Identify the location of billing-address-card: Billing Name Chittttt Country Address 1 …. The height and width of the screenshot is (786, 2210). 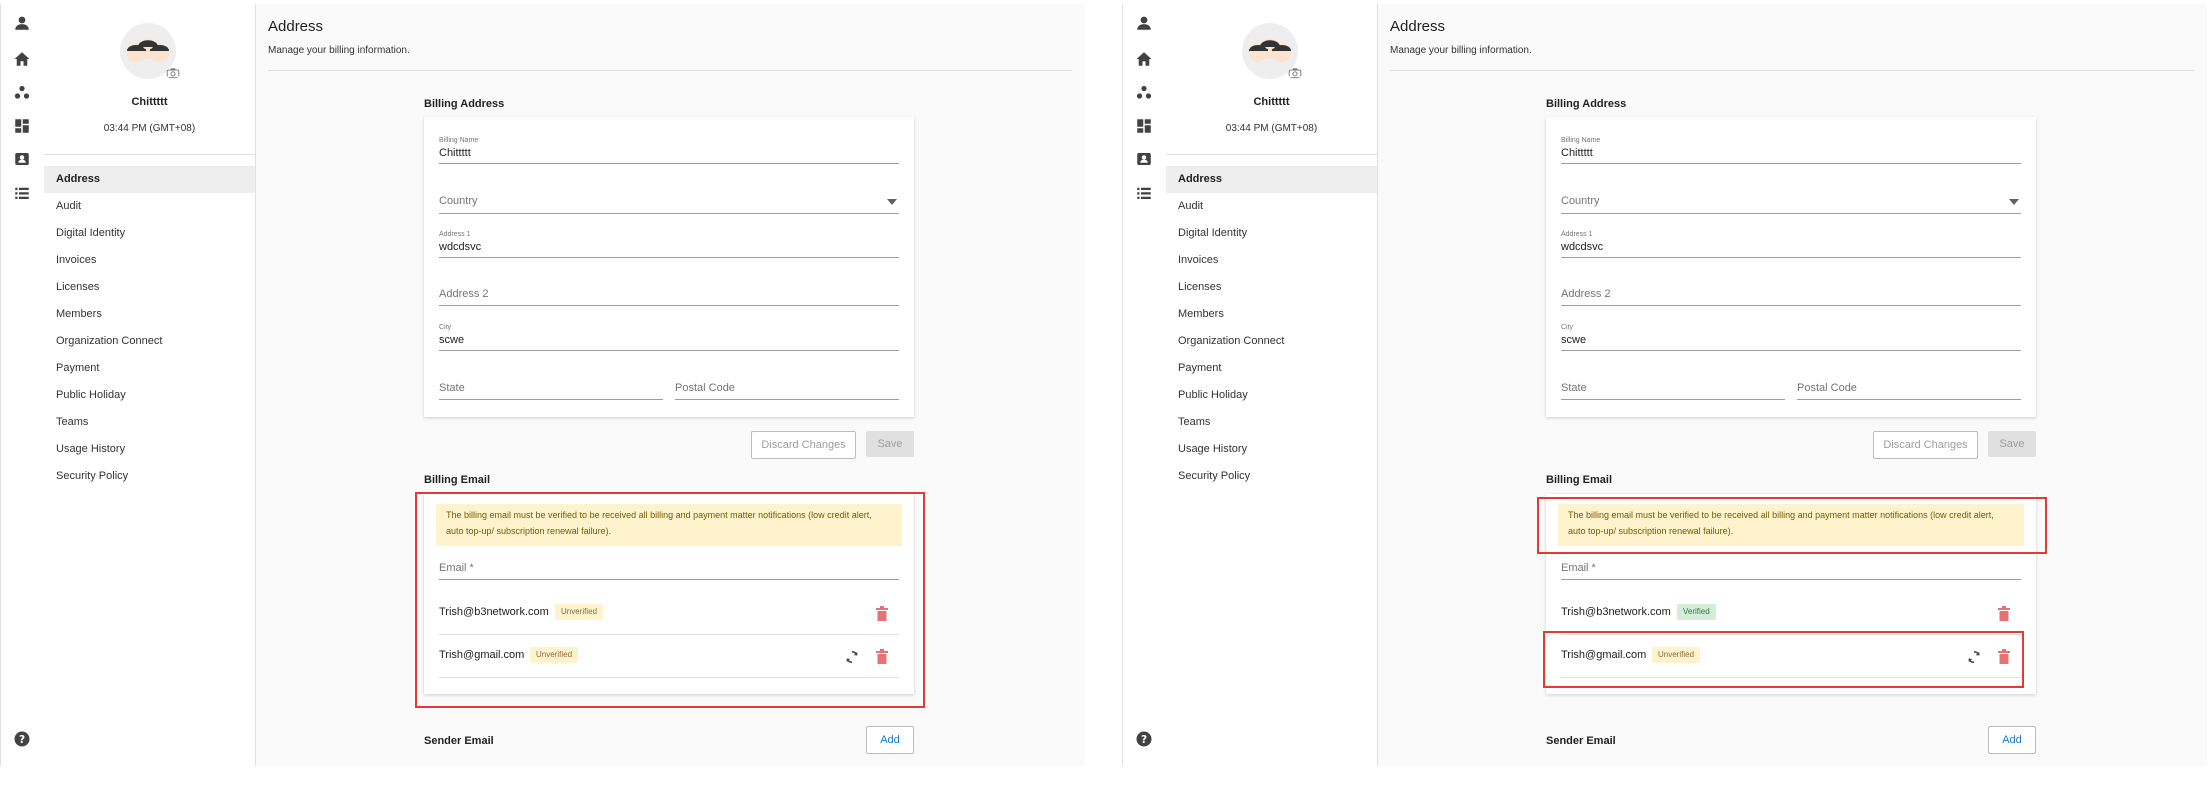
(669, 267).